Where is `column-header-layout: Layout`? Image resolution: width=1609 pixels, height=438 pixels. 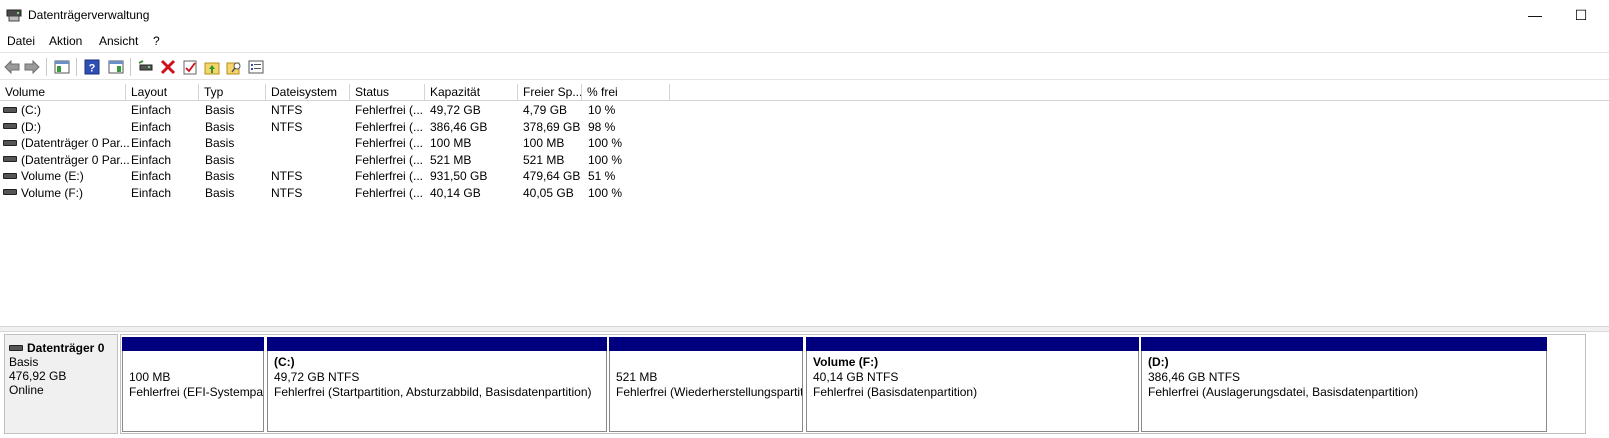 column-header-layout: Layout is located at coordinates (162, 92).